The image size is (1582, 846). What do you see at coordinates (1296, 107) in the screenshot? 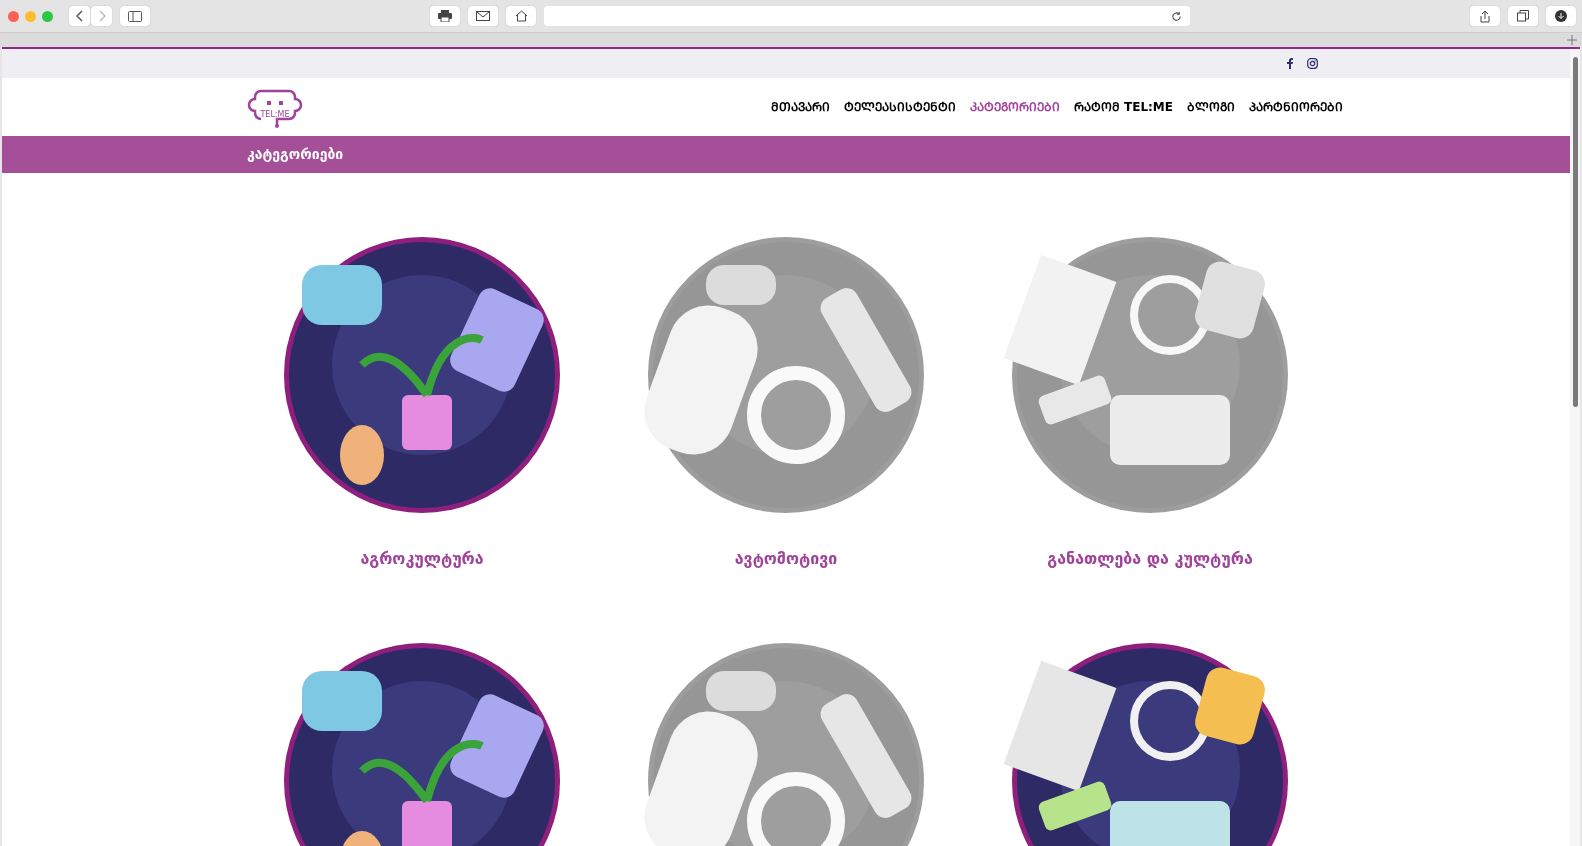
I see `nav-link: ᲞᲐᲠᲢᲜᲘᲝᲠᲔᲑᲘ` at bounding box center [1296, 107].